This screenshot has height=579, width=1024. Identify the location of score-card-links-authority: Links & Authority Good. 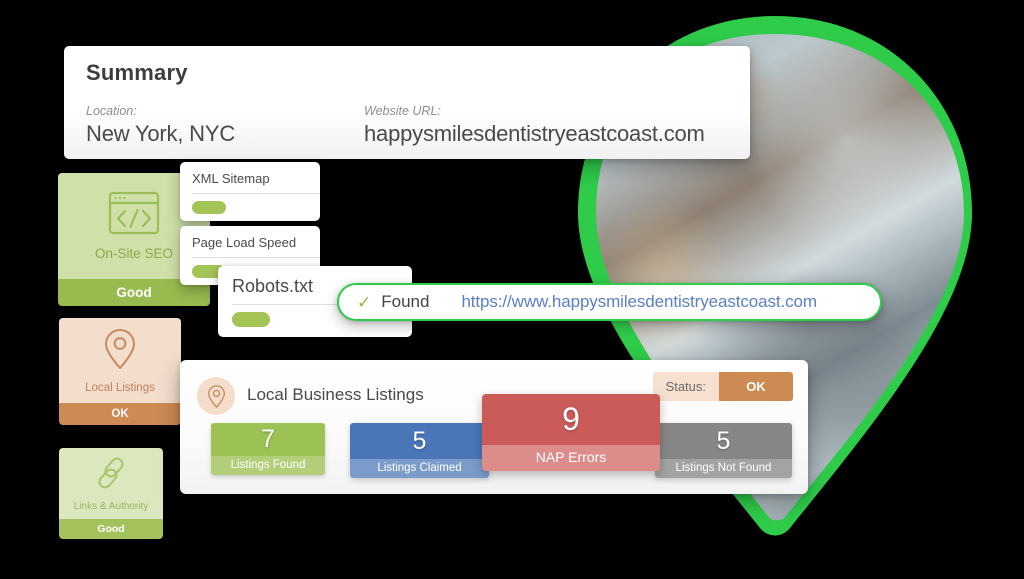
(111, 493).